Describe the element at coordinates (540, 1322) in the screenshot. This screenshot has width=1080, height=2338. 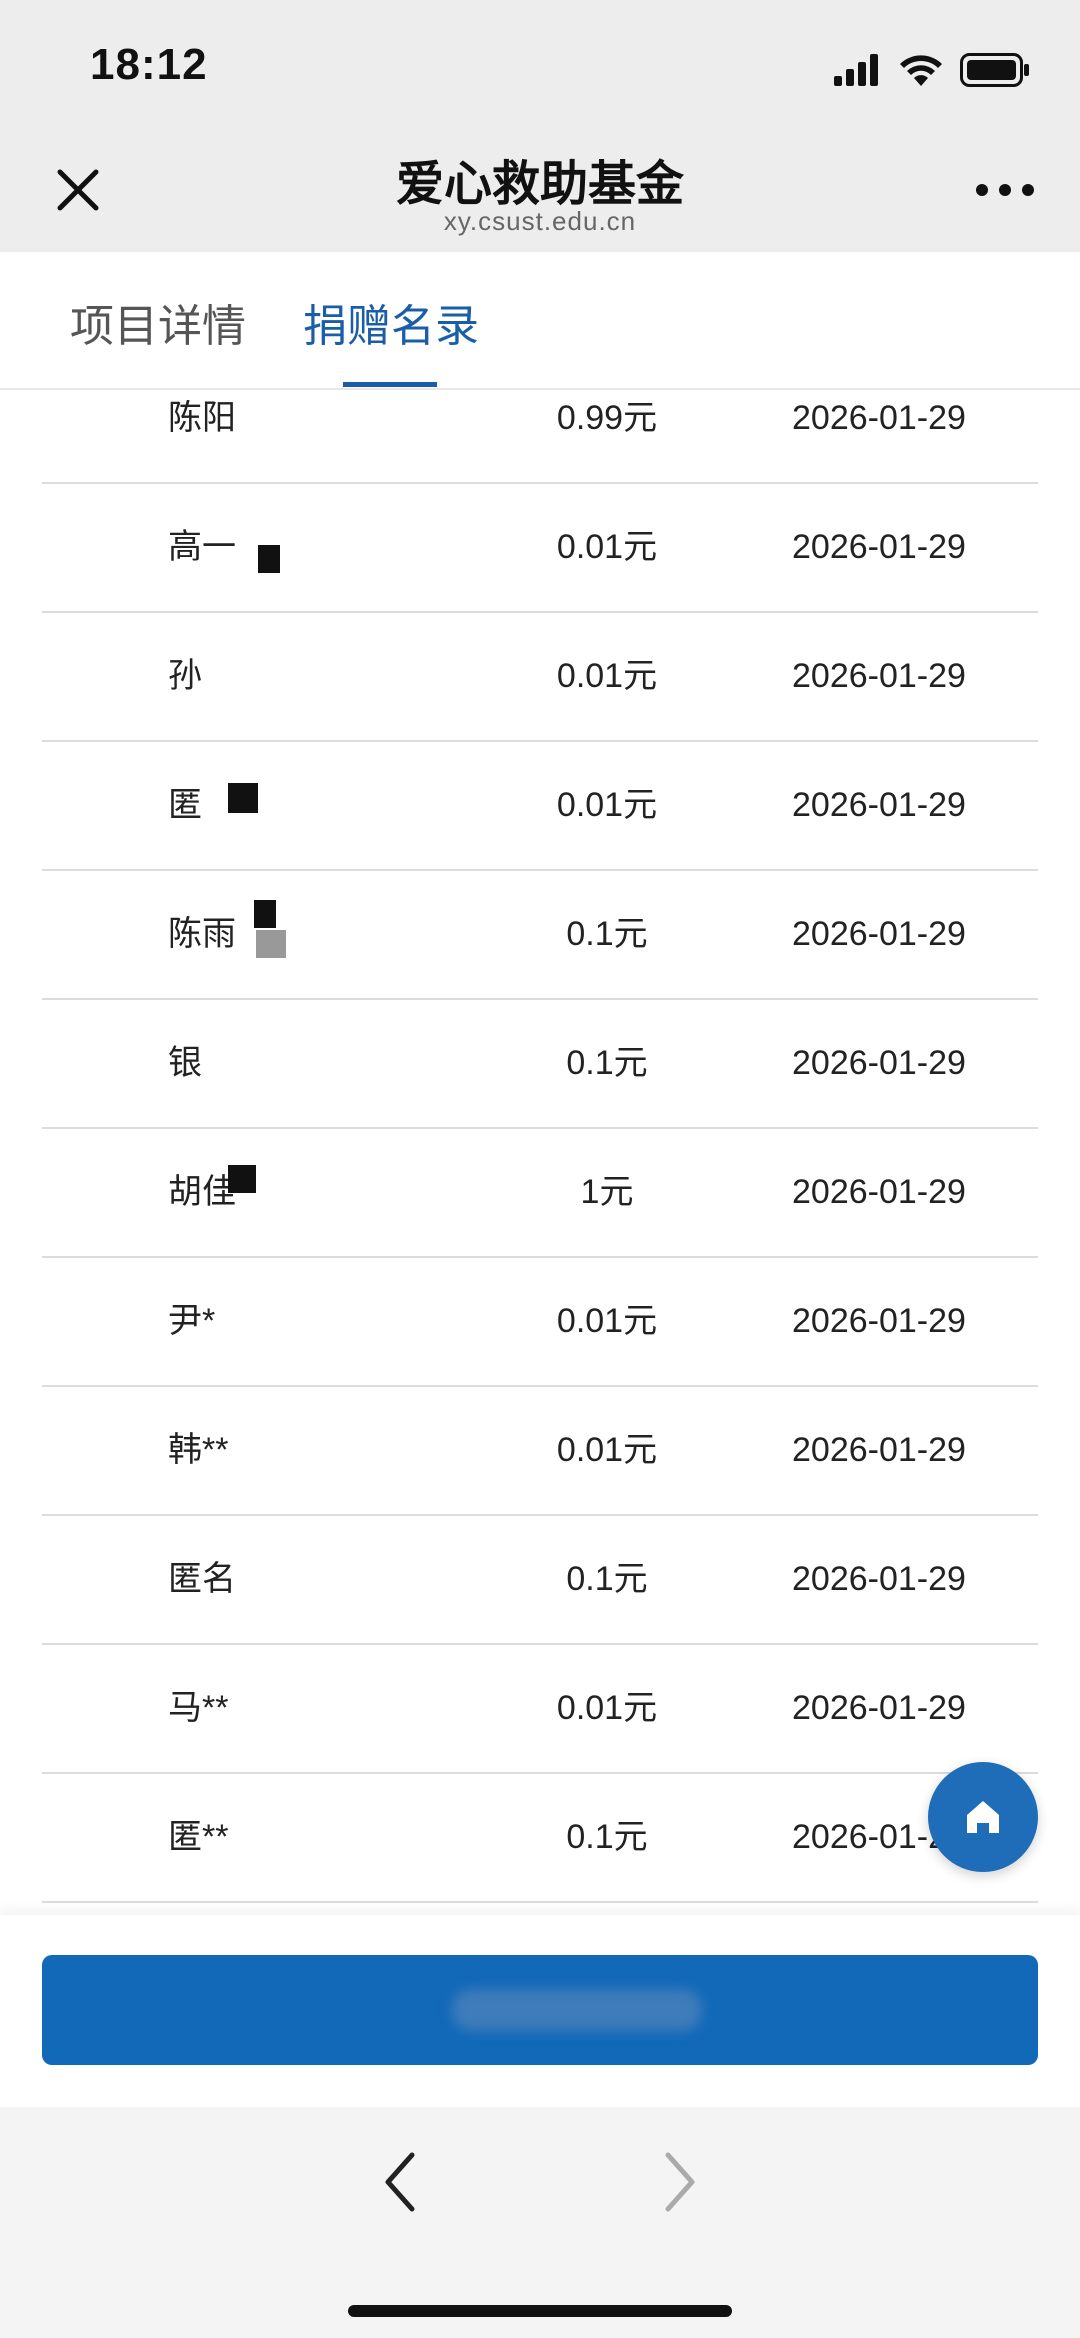
I see `list-item: 尹* 0.01元 2026-01-29` at that location.